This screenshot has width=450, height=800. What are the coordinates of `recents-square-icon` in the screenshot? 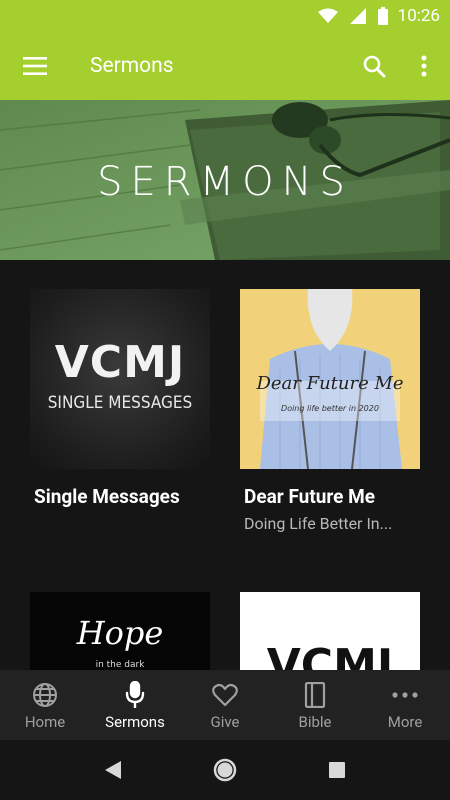 It's located at (337, 770).